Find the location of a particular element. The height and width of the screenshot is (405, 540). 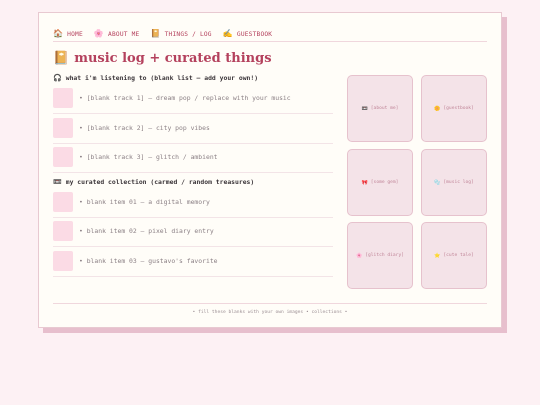

headphones-icon: 🎧 is located at coordinates (57, 78).